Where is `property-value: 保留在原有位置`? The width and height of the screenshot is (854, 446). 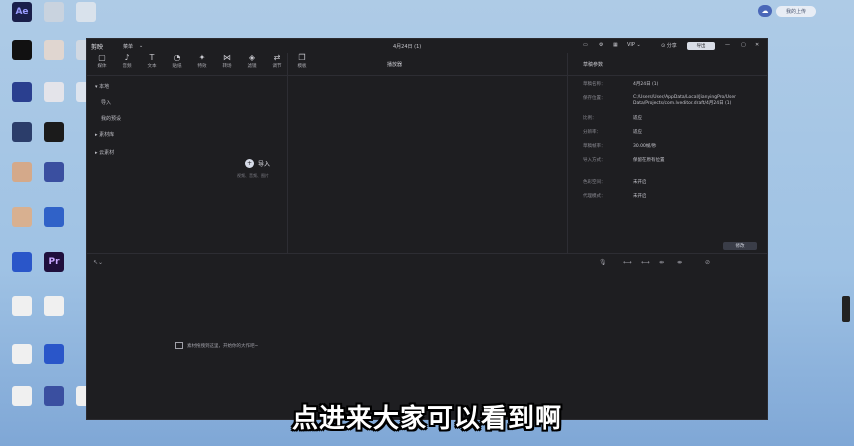
property-value: 保留在原有位置 is located at coordinates (649, 160).